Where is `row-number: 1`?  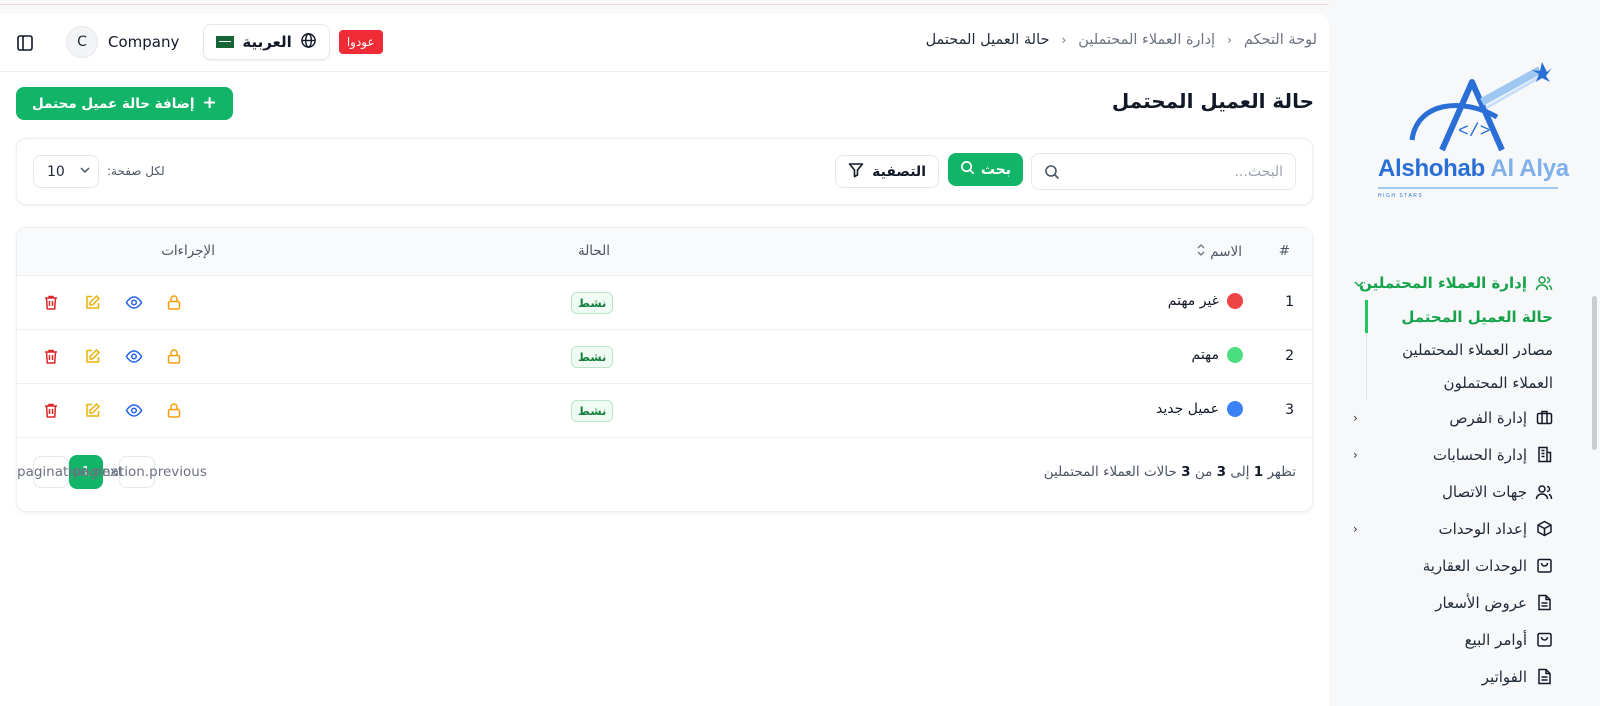 row-number: 1 is located at coordinates (1289, 302).